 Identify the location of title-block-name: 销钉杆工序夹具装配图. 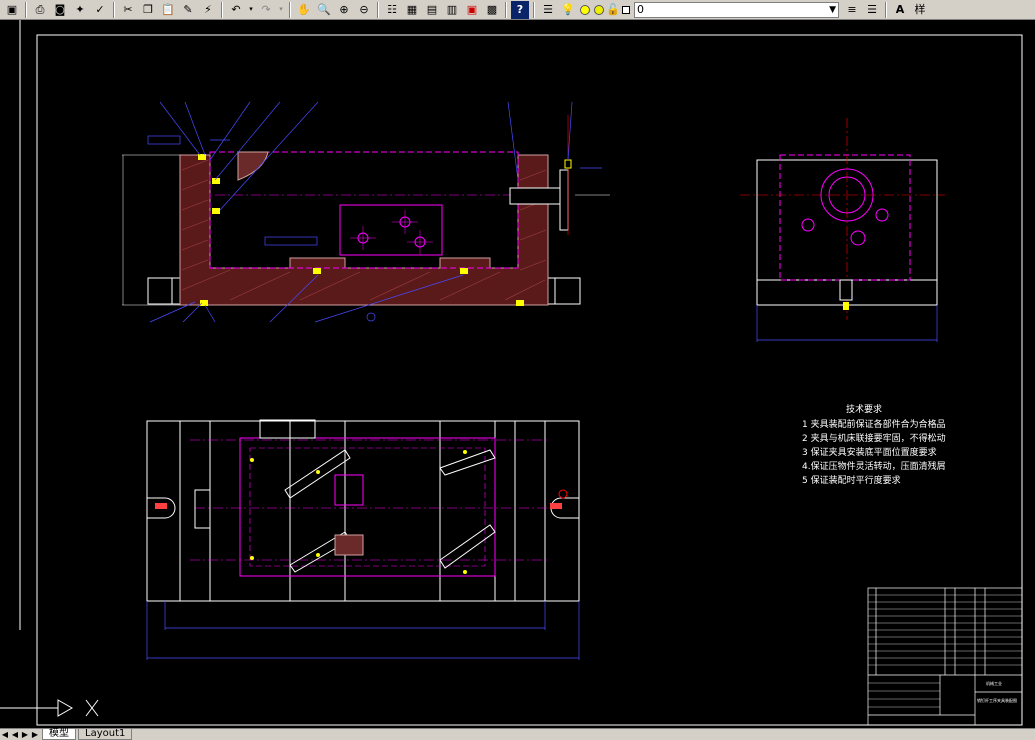
(997, 700).